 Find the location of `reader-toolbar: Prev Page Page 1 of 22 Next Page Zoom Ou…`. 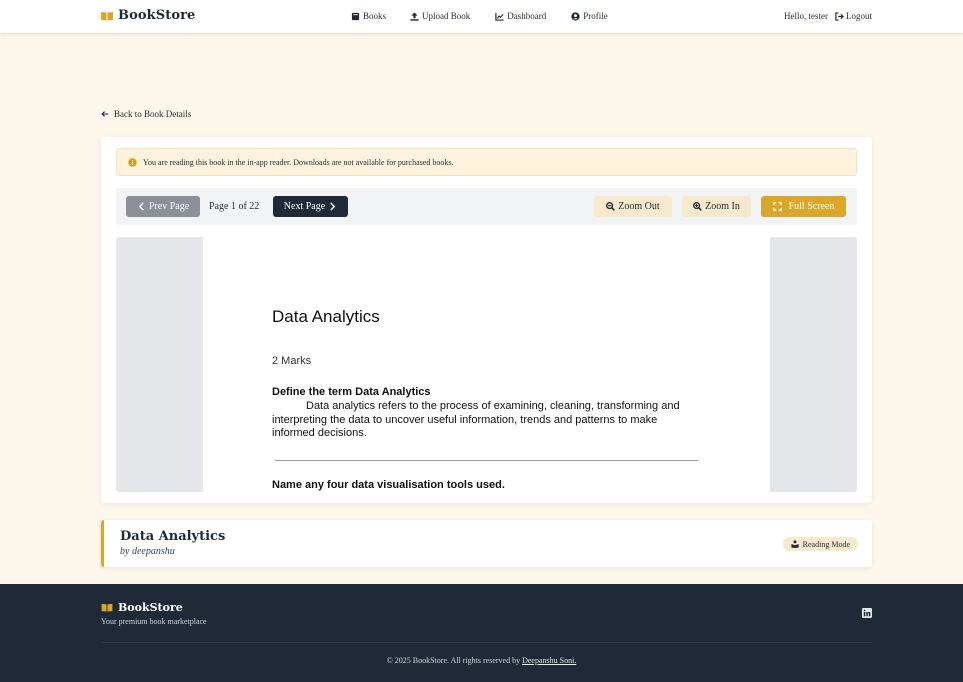

reader-toolbar: Prev Page Page 1 of 22 Next Page Zoom Ou… is located at coordinates (486, 206).